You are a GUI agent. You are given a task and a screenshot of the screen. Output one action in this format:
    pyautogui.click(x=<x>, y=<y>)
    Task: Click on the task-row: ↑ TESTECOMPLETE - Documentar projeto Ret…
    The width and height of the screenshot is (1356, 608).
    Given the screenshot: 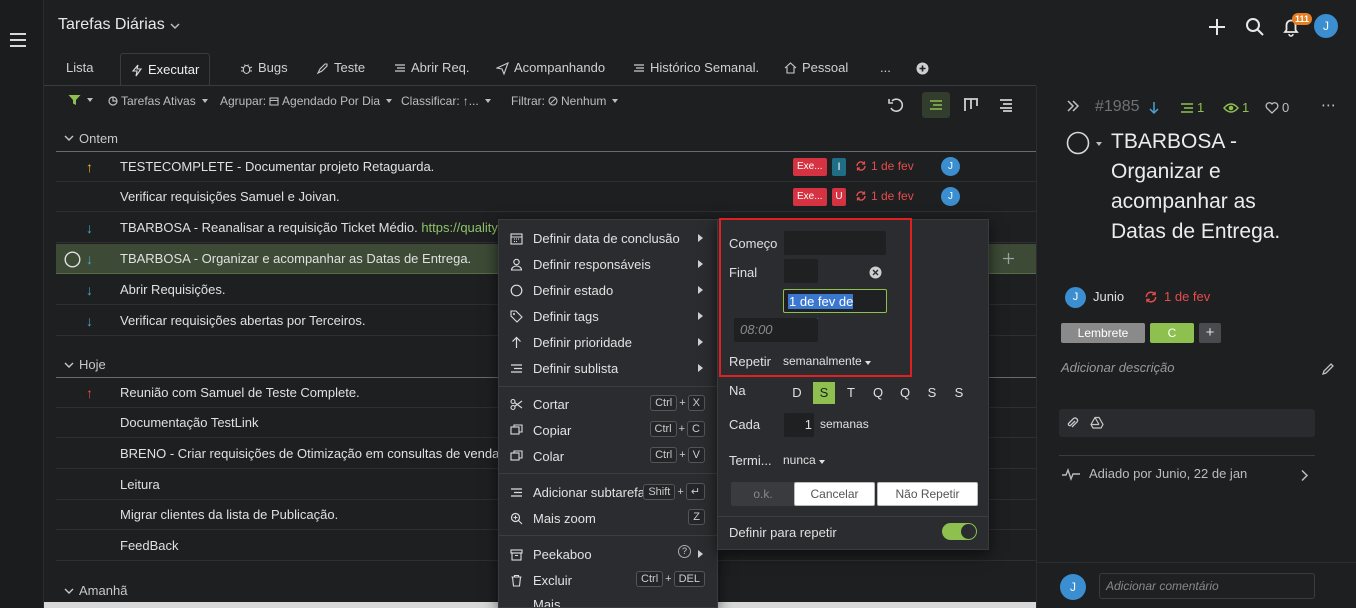 What is the action you would take?
    pyautogui.click(x=546, y=167)
    